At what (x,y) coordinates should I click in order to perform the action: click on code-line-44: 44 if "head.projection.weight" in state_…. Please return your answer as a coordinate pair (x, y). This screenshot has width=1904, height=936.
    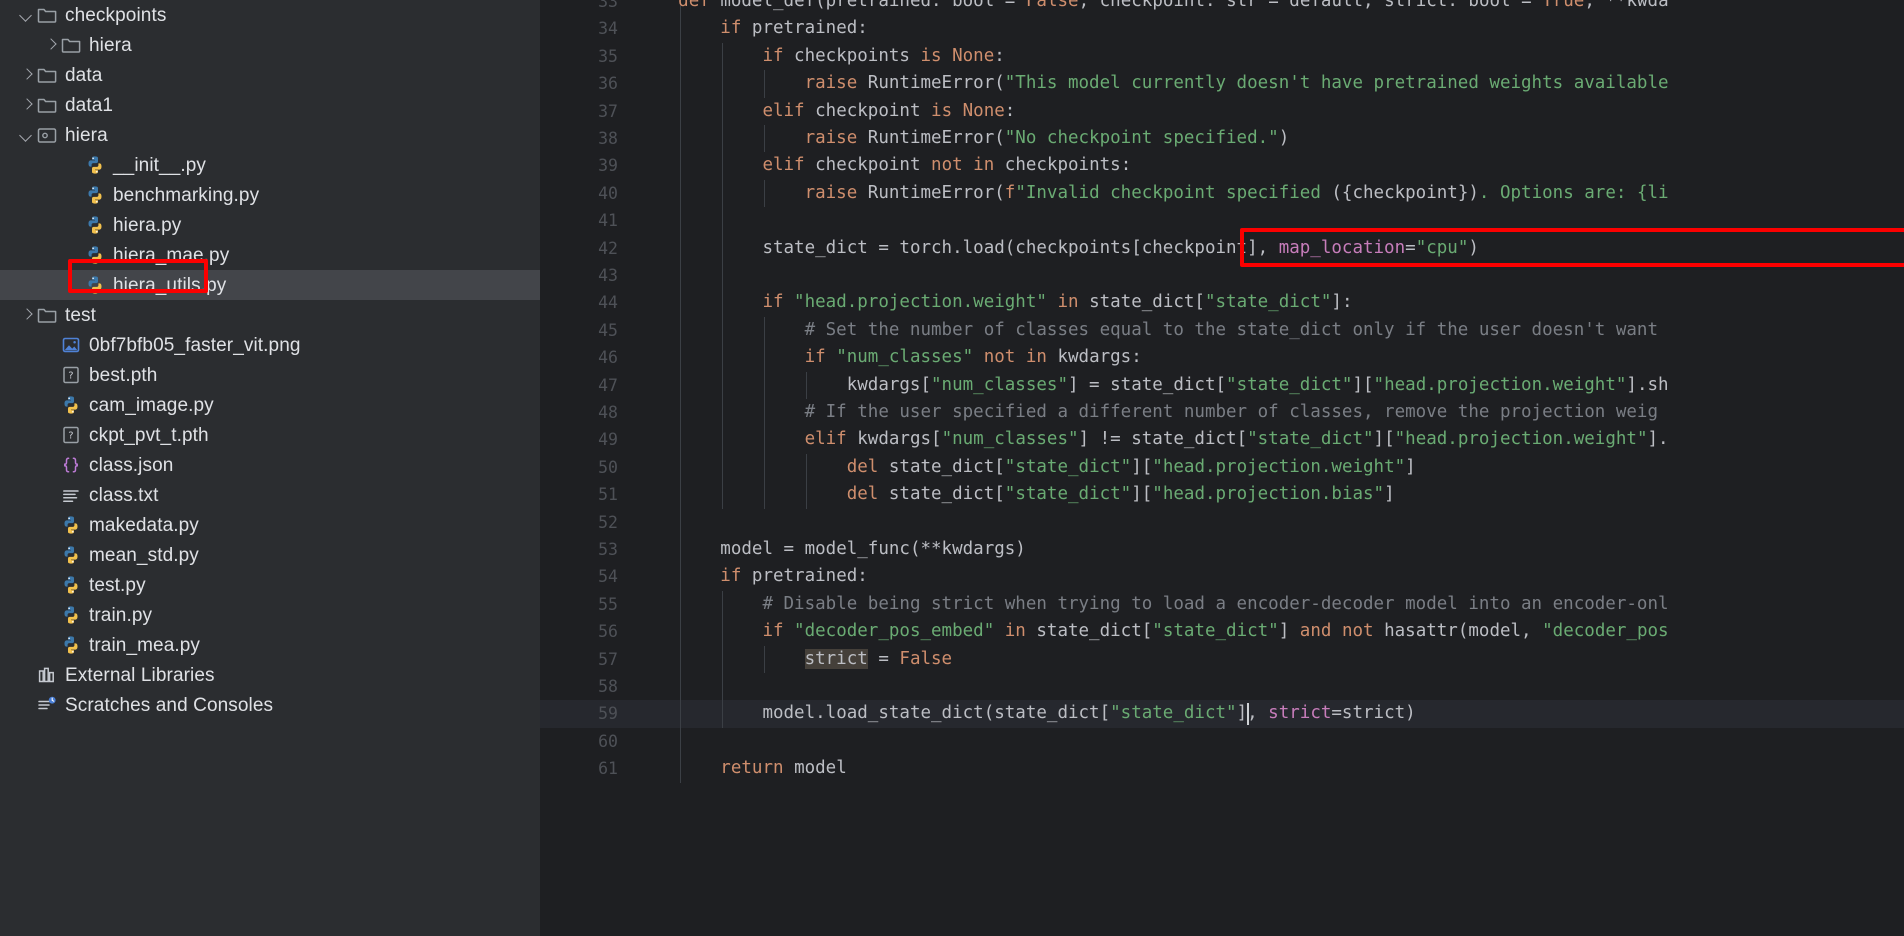
    Looking at the image, I should click on (1222, 303).